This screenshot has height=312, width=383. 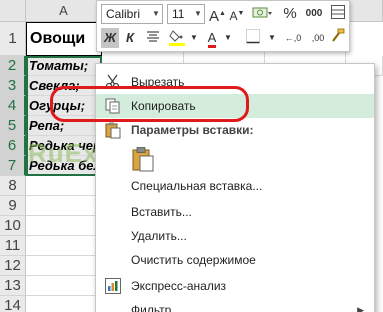 What do you see at coordinates (235, 286) in the screenshot?
I see `menu-item-quick-analysis: Экспресс-анализ` at bounding box center [235, 286].